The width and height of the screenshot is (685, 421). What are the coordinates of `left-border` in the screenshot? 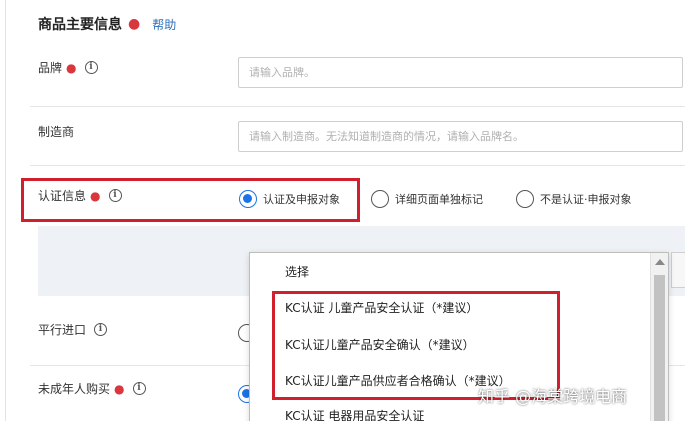 It's located at (3, 210).